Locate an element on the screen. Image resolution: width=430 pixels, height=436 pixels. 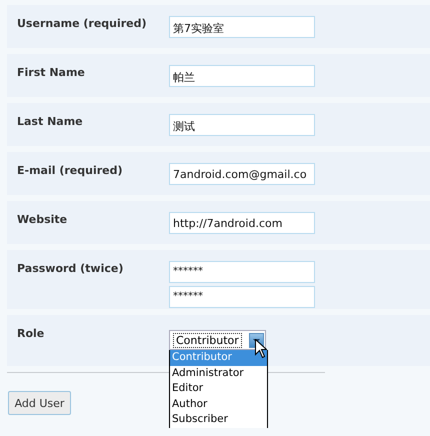
dropdown-option: Author is located at coordinates (218, 404).